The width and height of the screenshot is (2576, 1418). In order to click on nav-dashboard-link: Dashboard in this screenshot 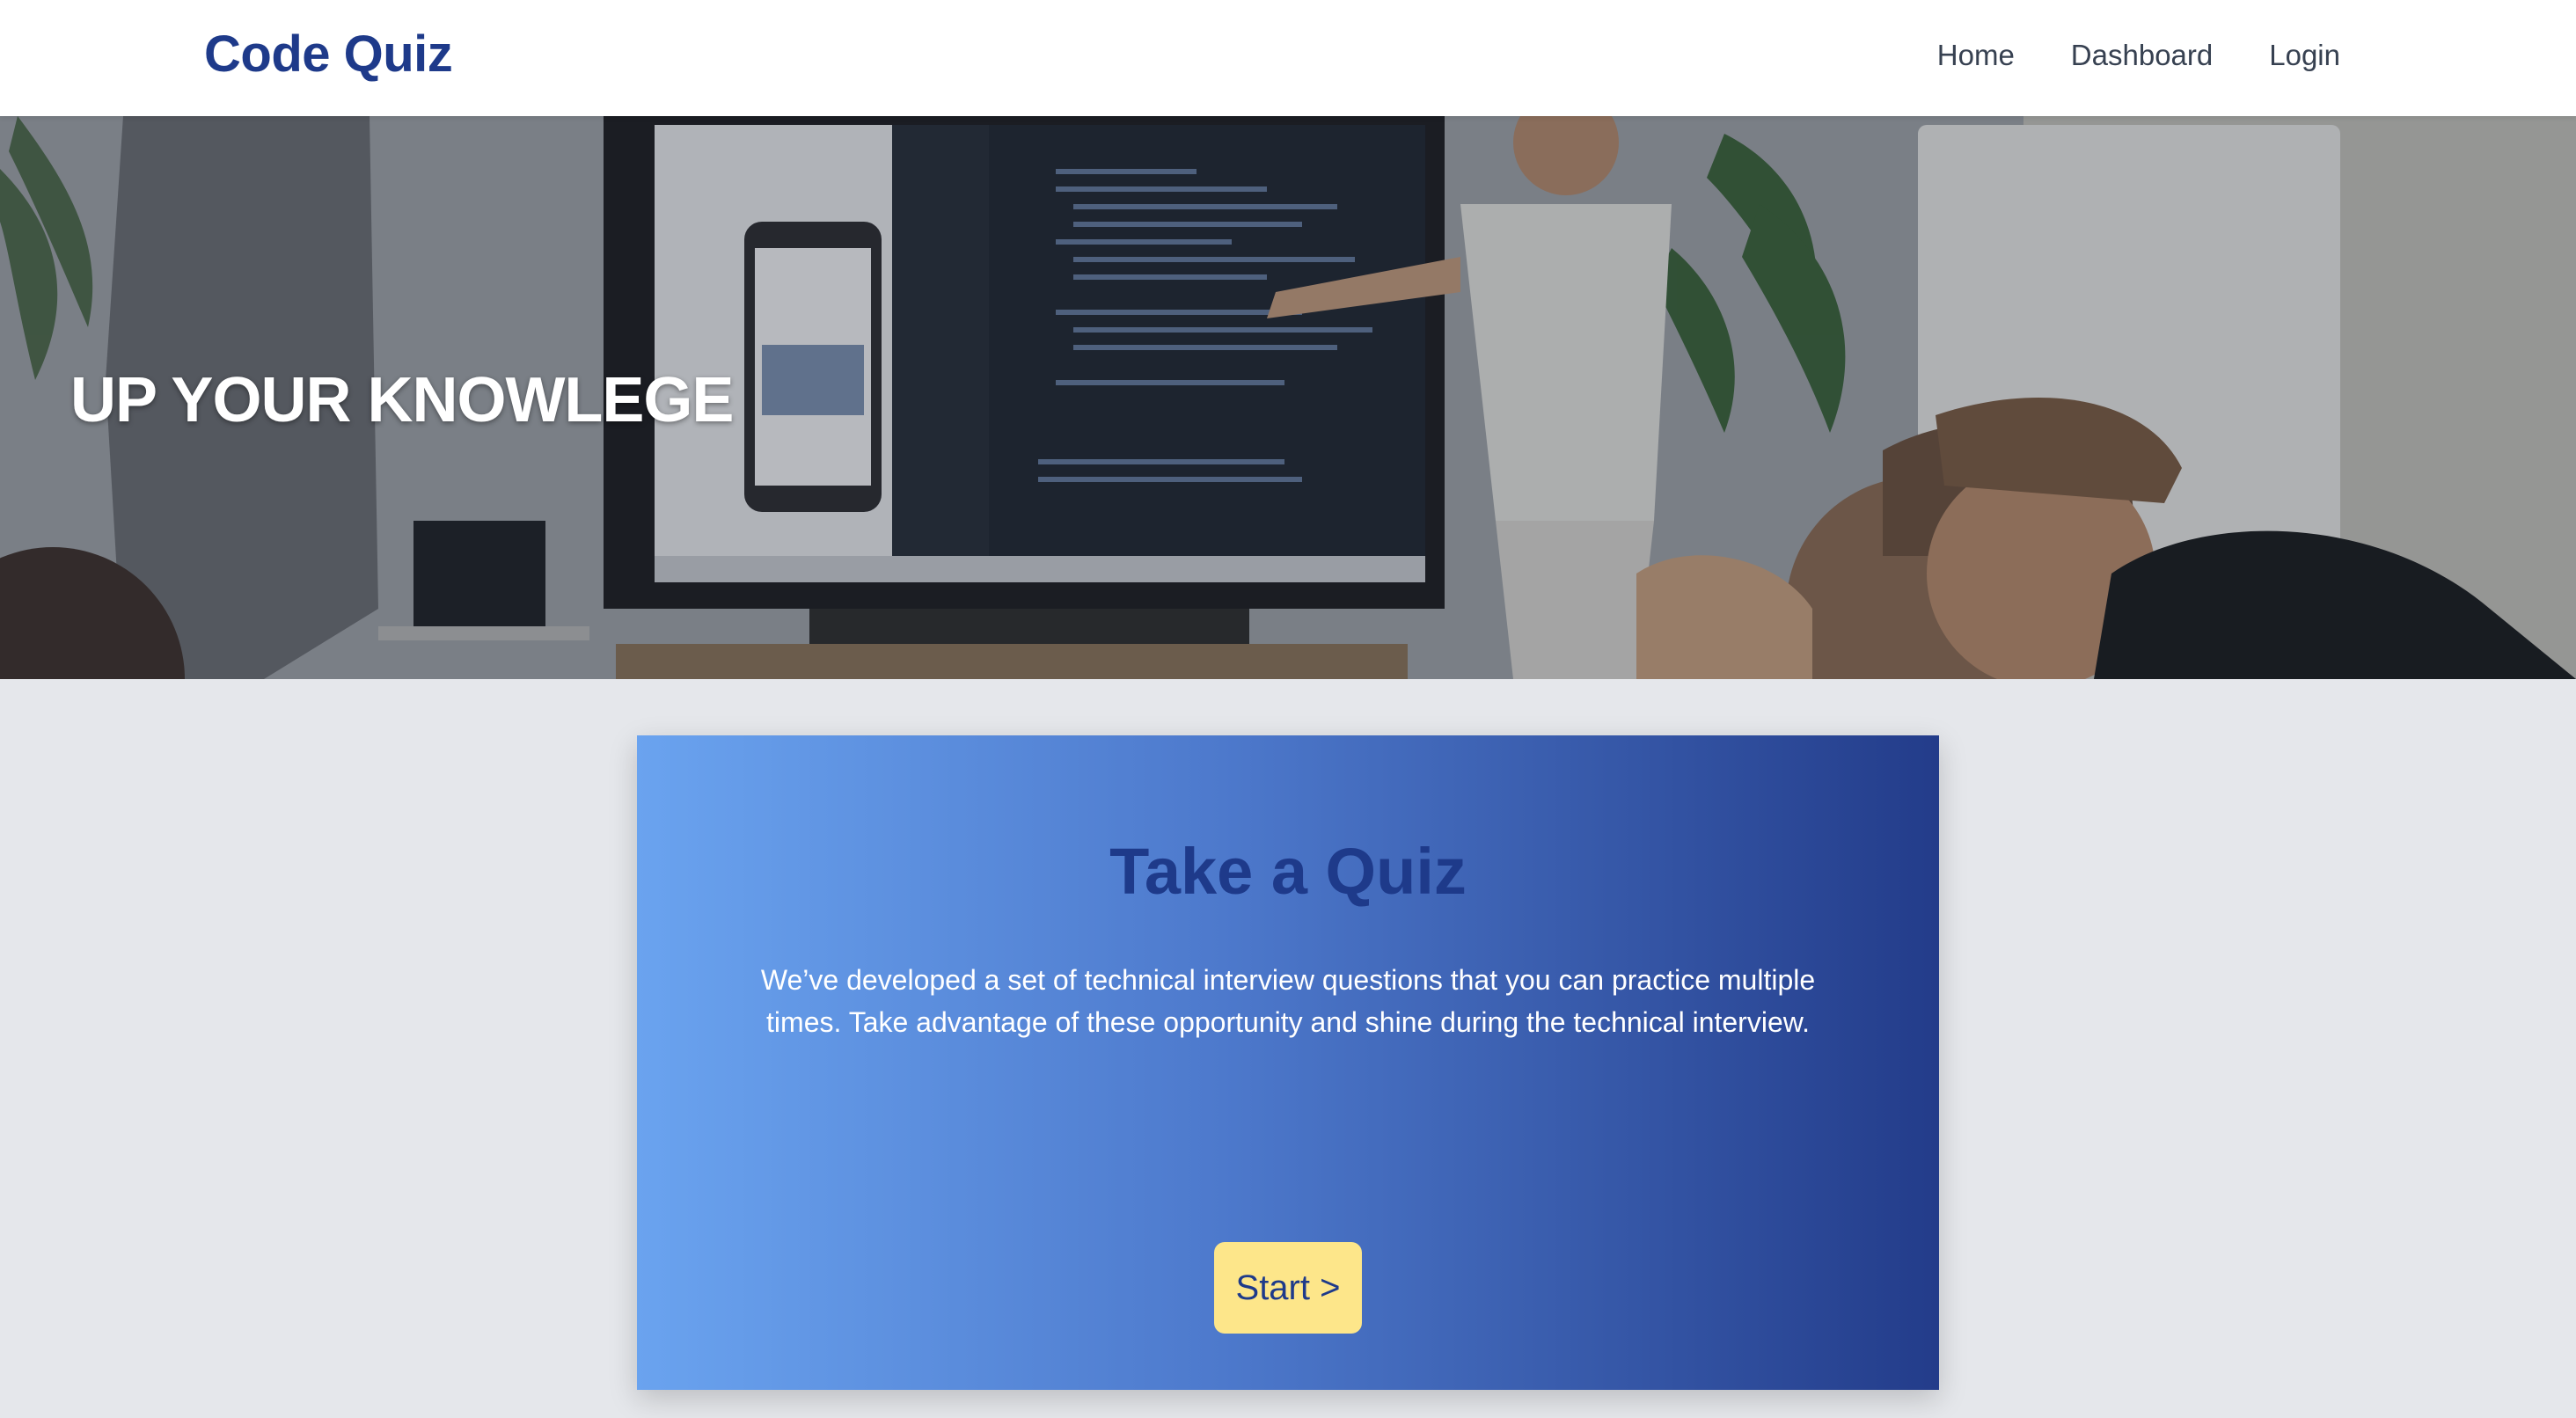, I will do `click(2142, 55)`.